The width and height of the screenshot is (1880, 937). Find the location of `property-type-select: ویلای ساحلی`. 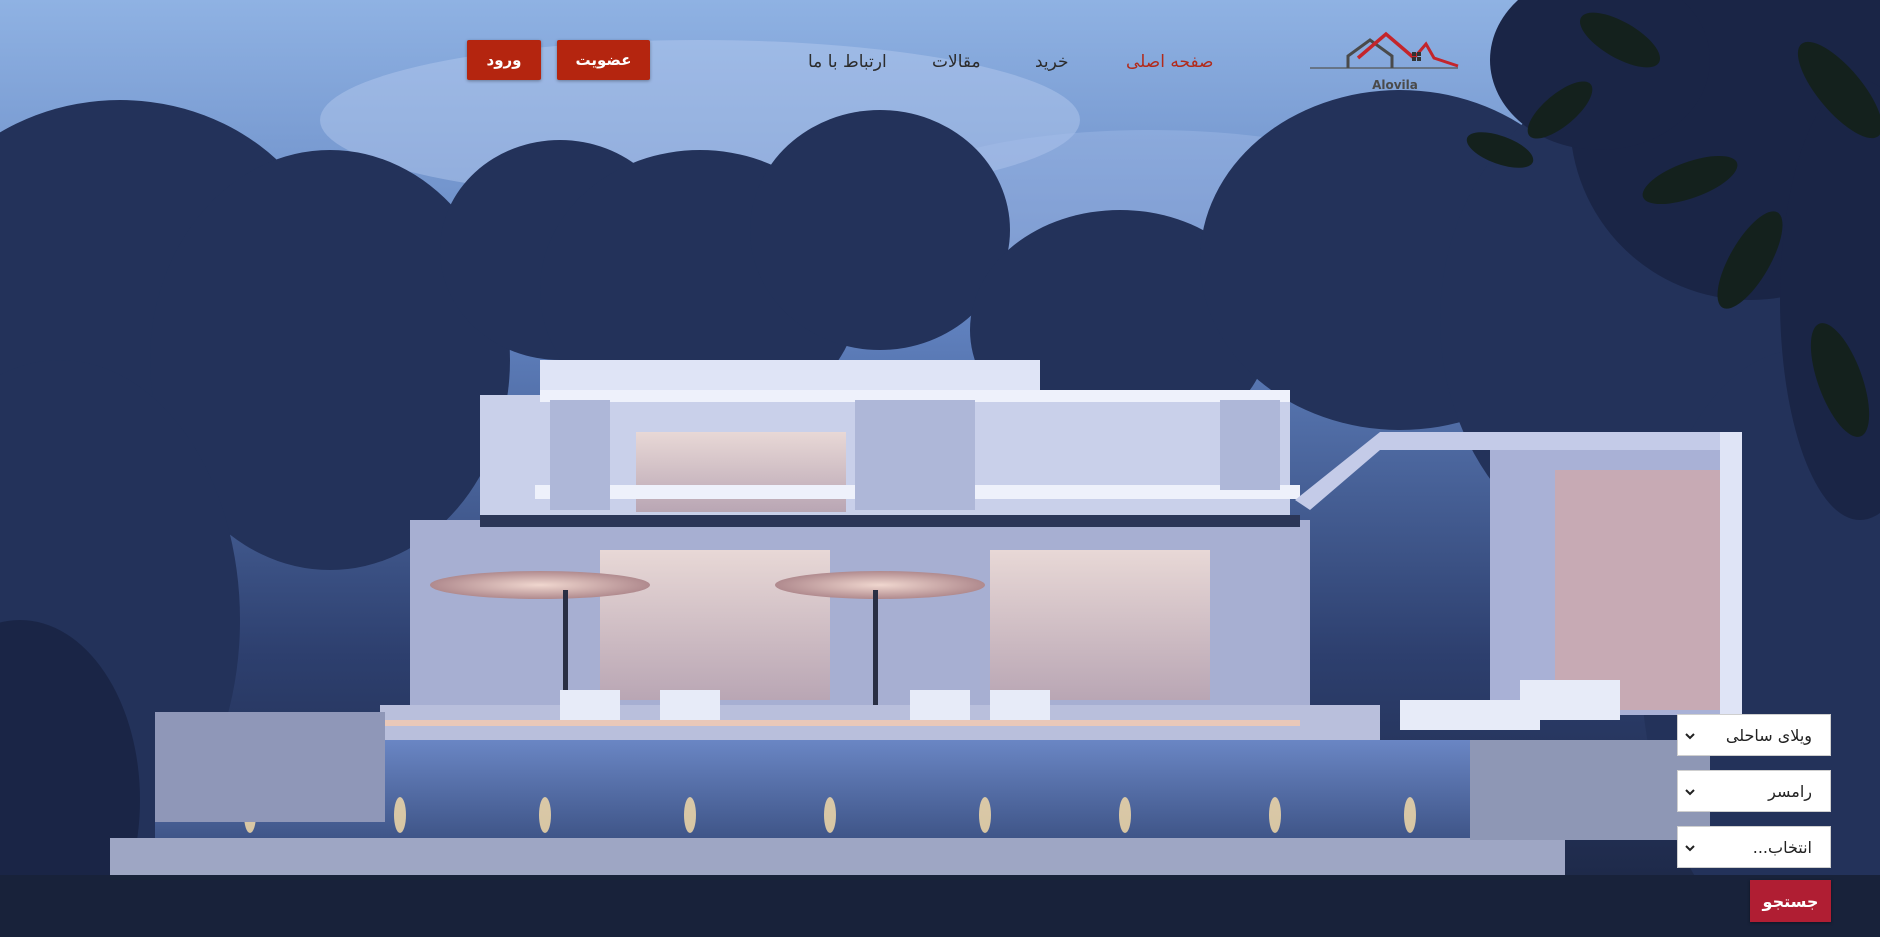

property-type-select: ویلای ساحلی is located at coordinates (1754, 735).